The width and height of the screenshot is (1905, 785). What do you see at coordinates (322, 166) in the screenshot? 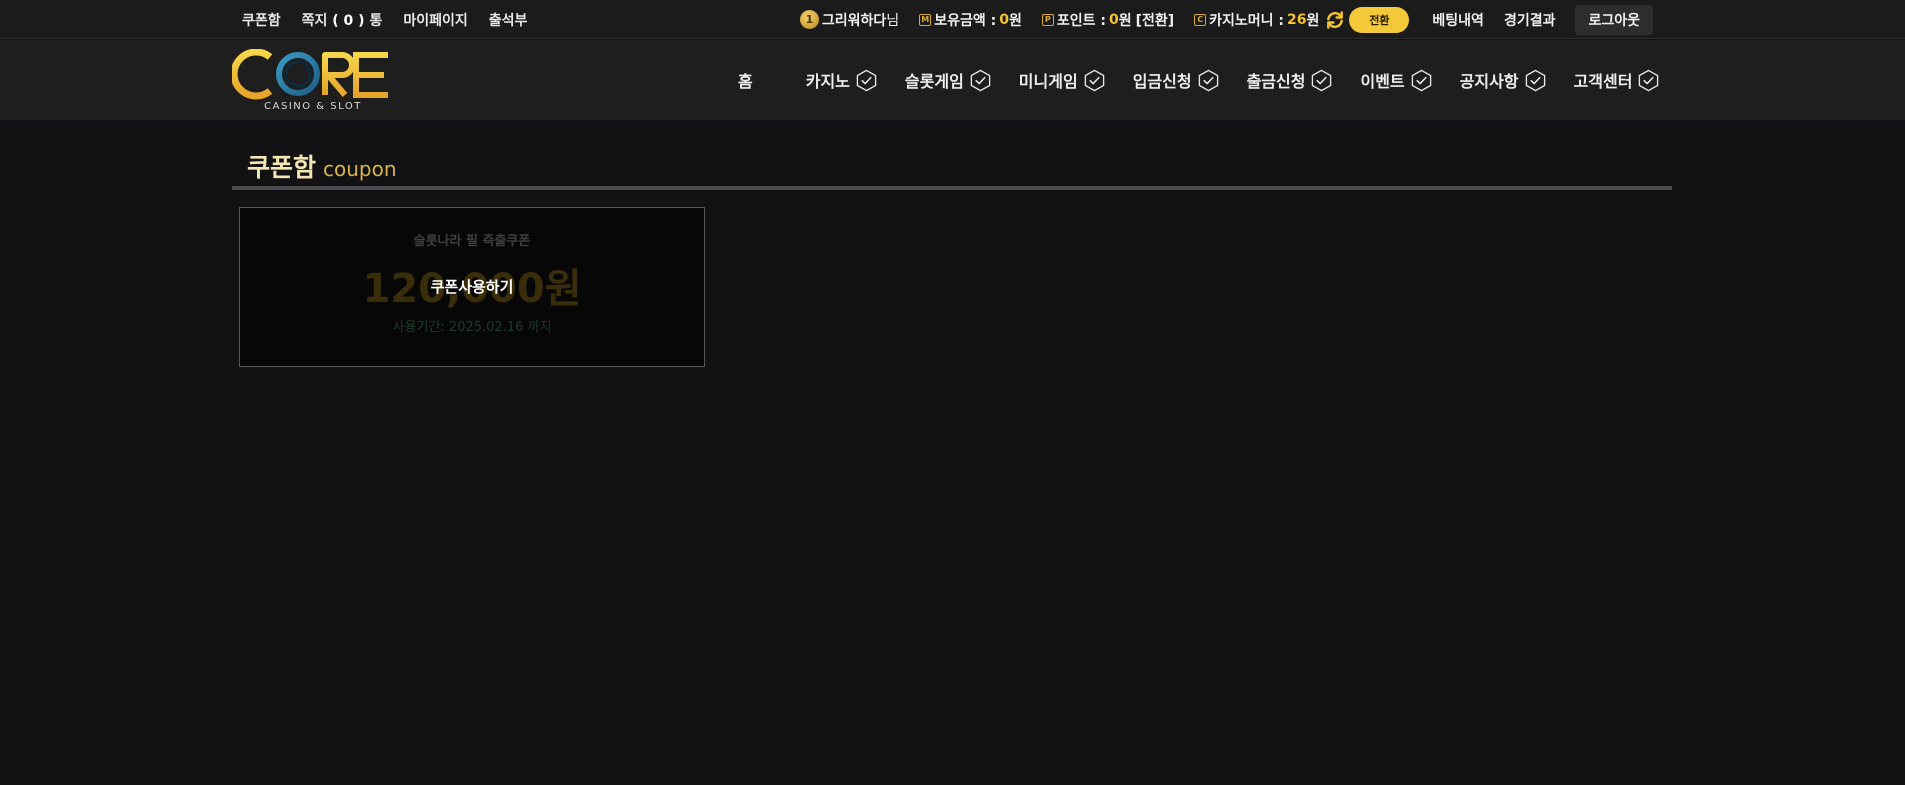
I see `page-title: 쿠폰함 coupon` at bounding box center [322, 166].